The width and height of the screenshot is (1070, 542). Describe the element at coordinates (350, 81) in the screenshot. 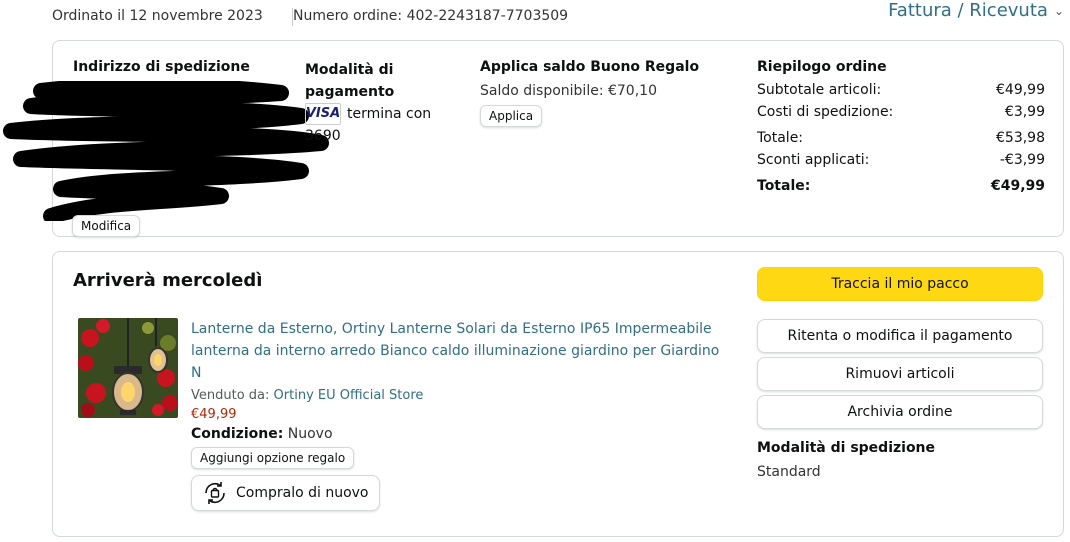

I see `payment-method-heading: Modalità di pagamento` at that location.